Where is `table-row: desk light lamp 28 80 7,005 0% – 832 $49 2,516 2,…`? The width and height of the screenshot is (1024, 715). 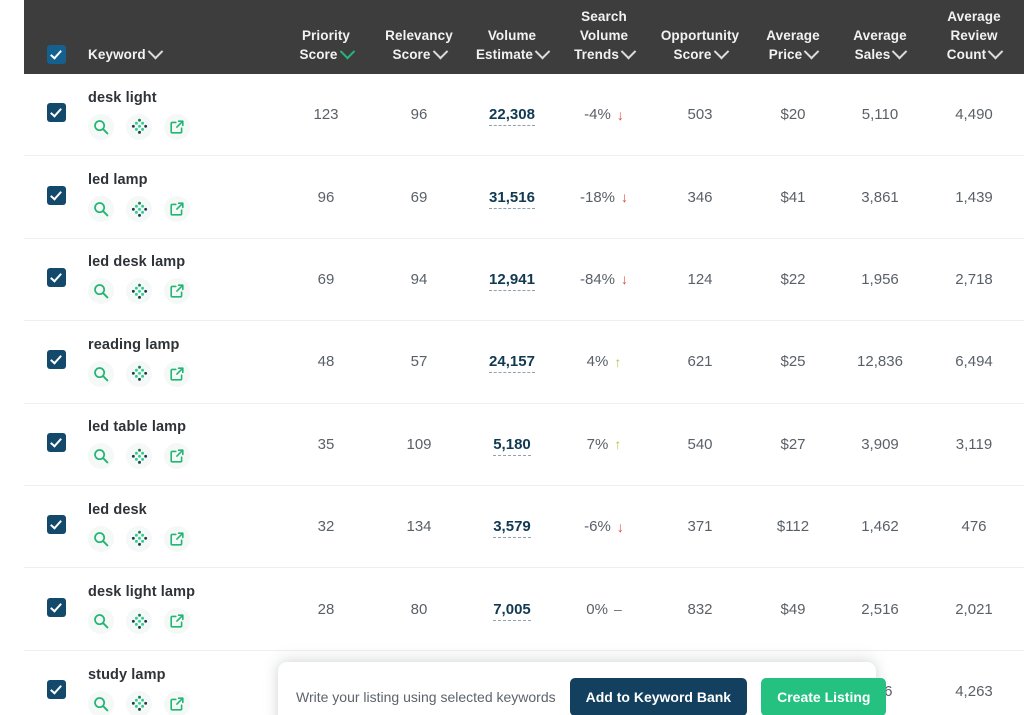
table-row: desk light lamp 28 80 7,005 0% – 832 $49 2,516 2,… is located at coordinates (524, 609).